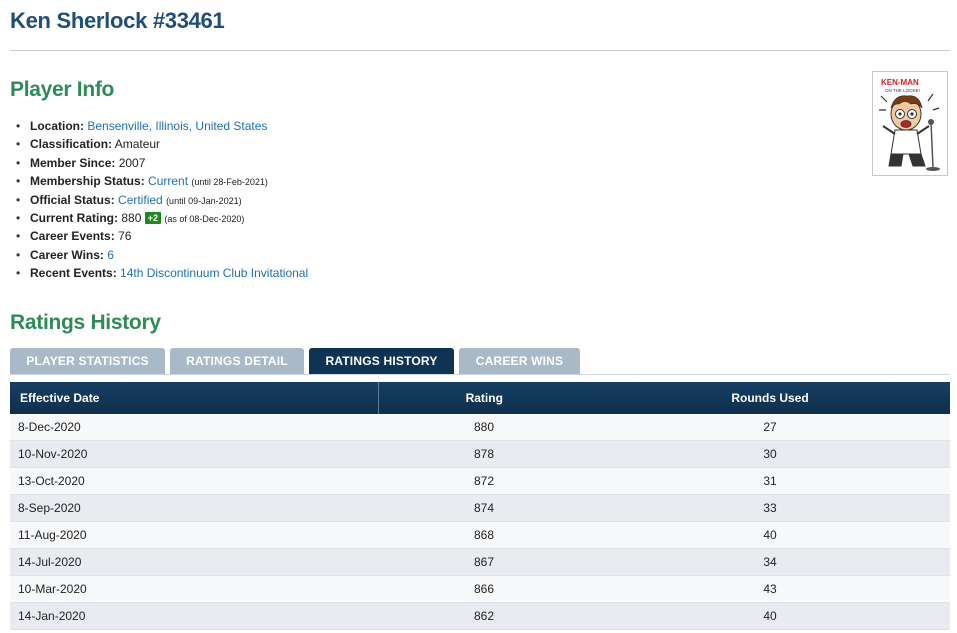 This screenshot has height=633, width=957. What do you see at coordinates (140, 200) in the screenshot?
I see `official-status-link: Certified` at bounding box center [140, 200].